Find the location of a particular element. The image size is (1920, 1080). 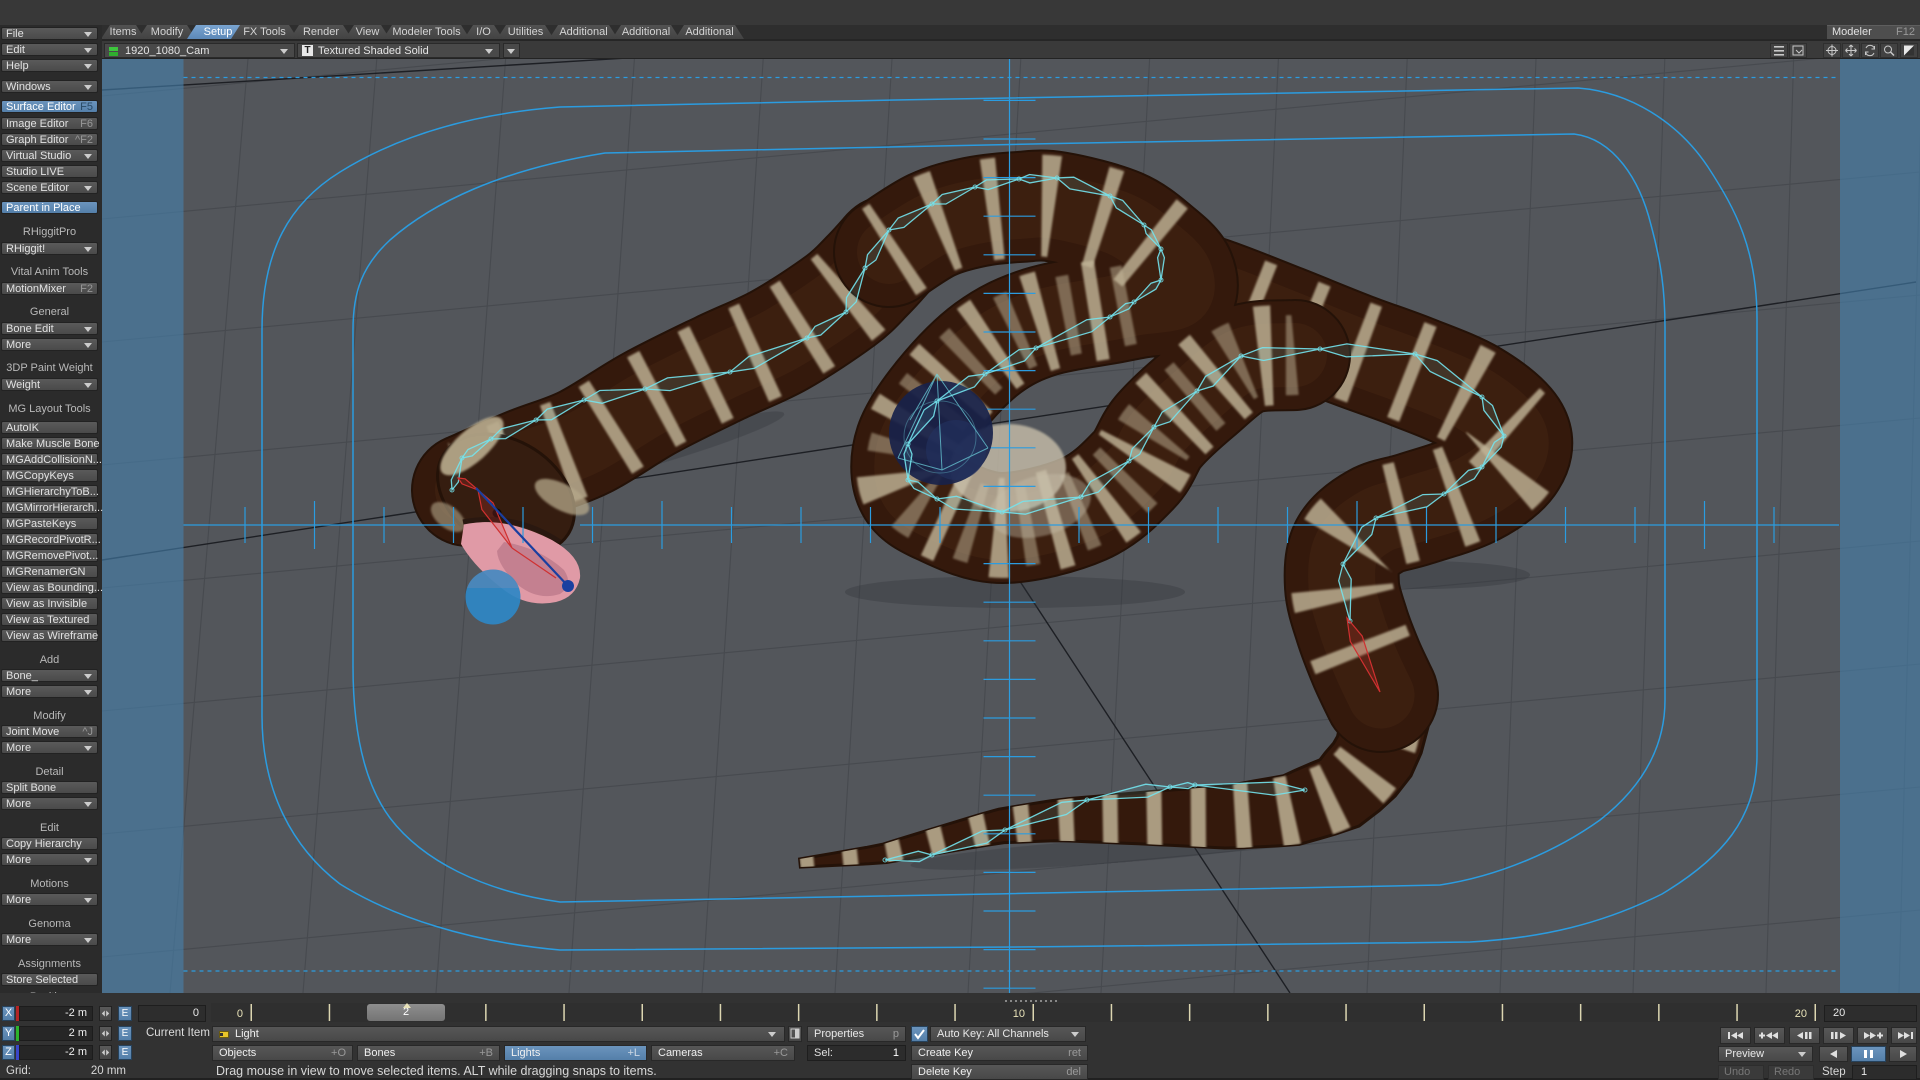

svg-text: 20 is located at coordinates (1801, 1014).